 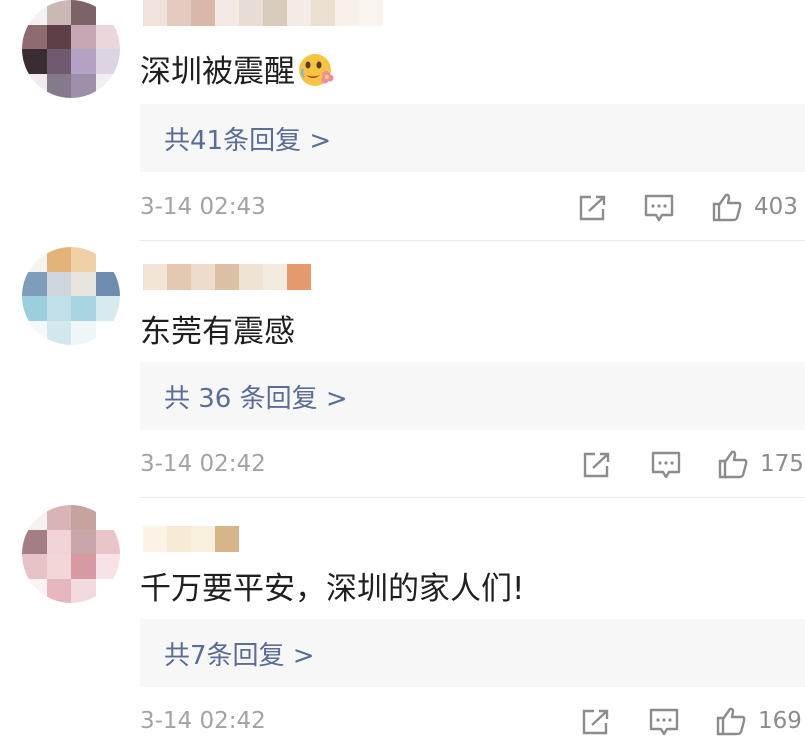 I want to click on comment-text-content: 东莞有震感, so click(x=217, y=332).